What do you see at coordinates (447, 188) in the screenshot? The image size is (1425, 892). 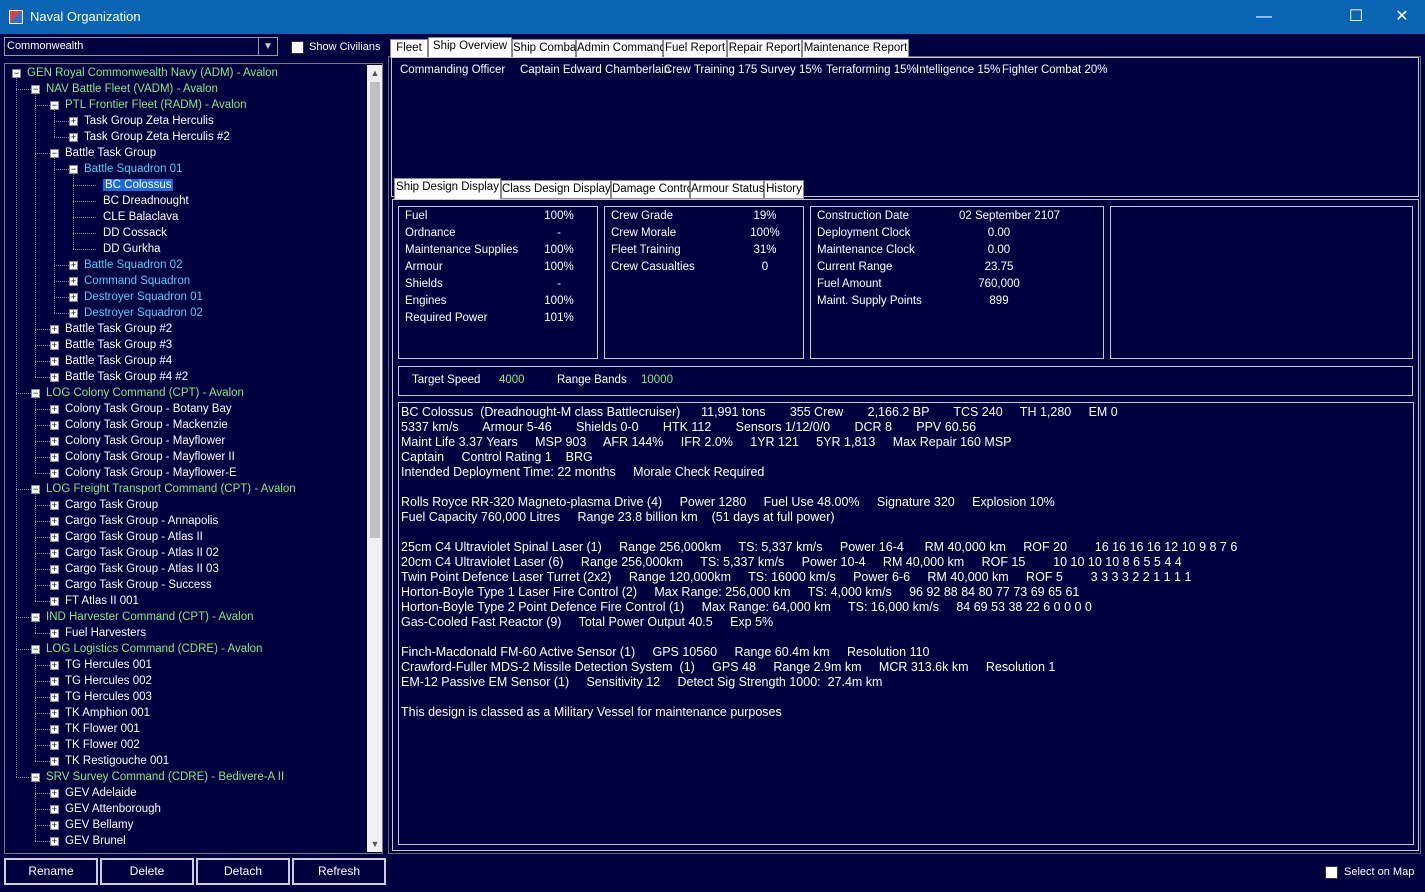 I see `tab-ship-design-display: Ship Design Display` at bounding box center [447, 188].